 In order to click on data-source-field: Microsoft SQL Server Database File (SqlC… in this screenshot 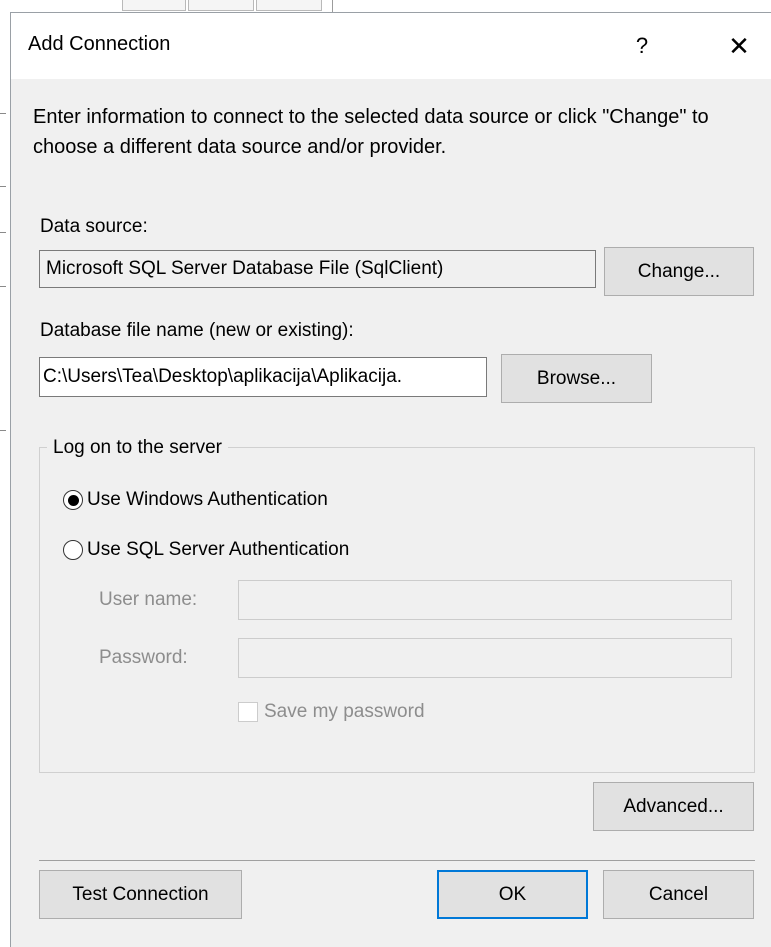, I will do `click(317, 269)`.